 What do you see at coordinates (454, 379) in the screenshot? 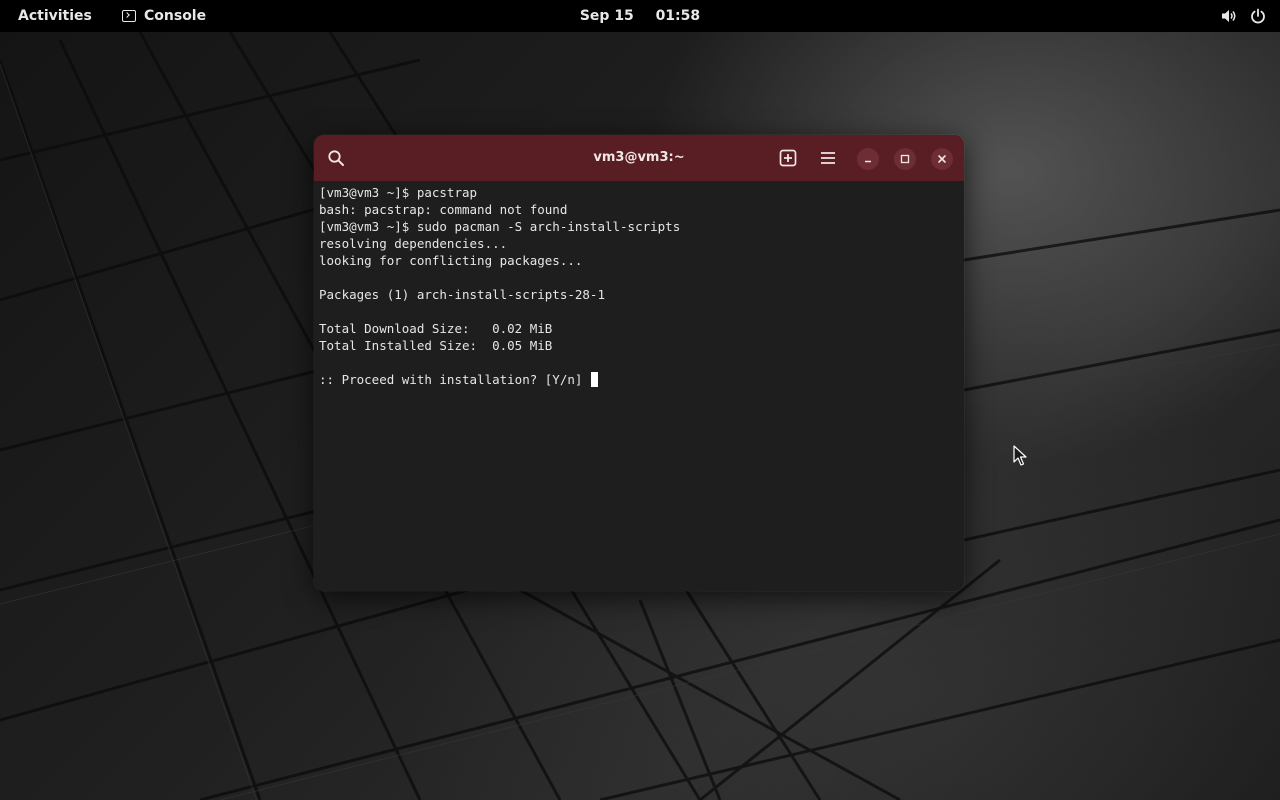
I see `terminal-prompt: :: Proceed with installation? [Y/n]` at bounding box center [454, 379].